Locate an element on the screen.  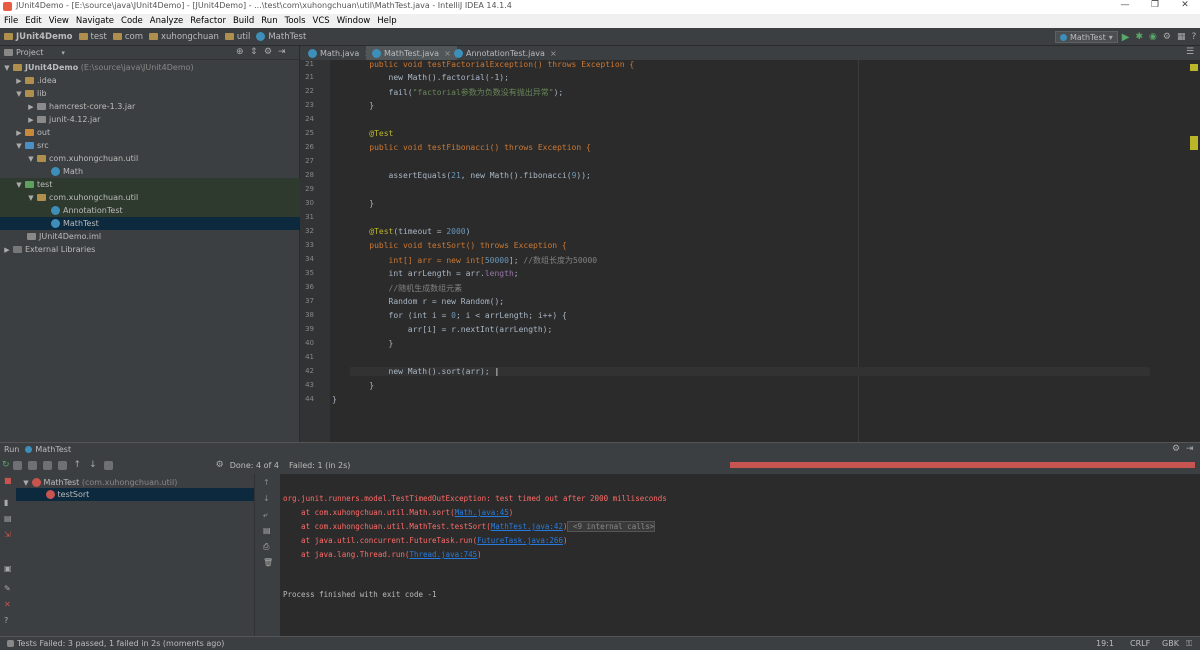
tab-annotationtest-java: AnnotationTest.java × is located at coordinates (505, 53).